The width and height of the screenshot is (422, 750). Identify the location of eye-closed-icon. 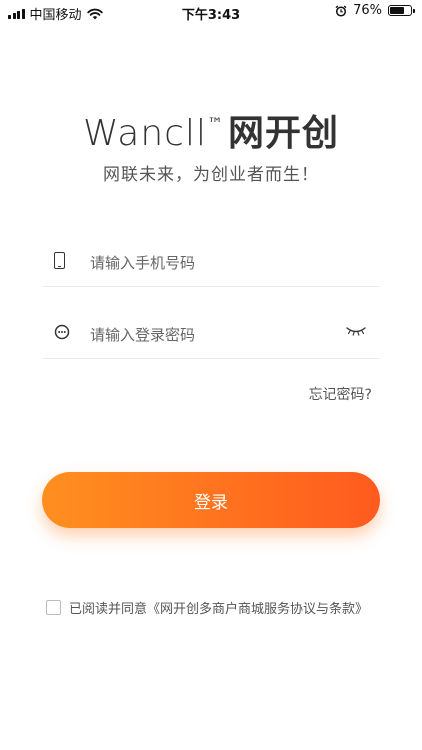
(356, 331).